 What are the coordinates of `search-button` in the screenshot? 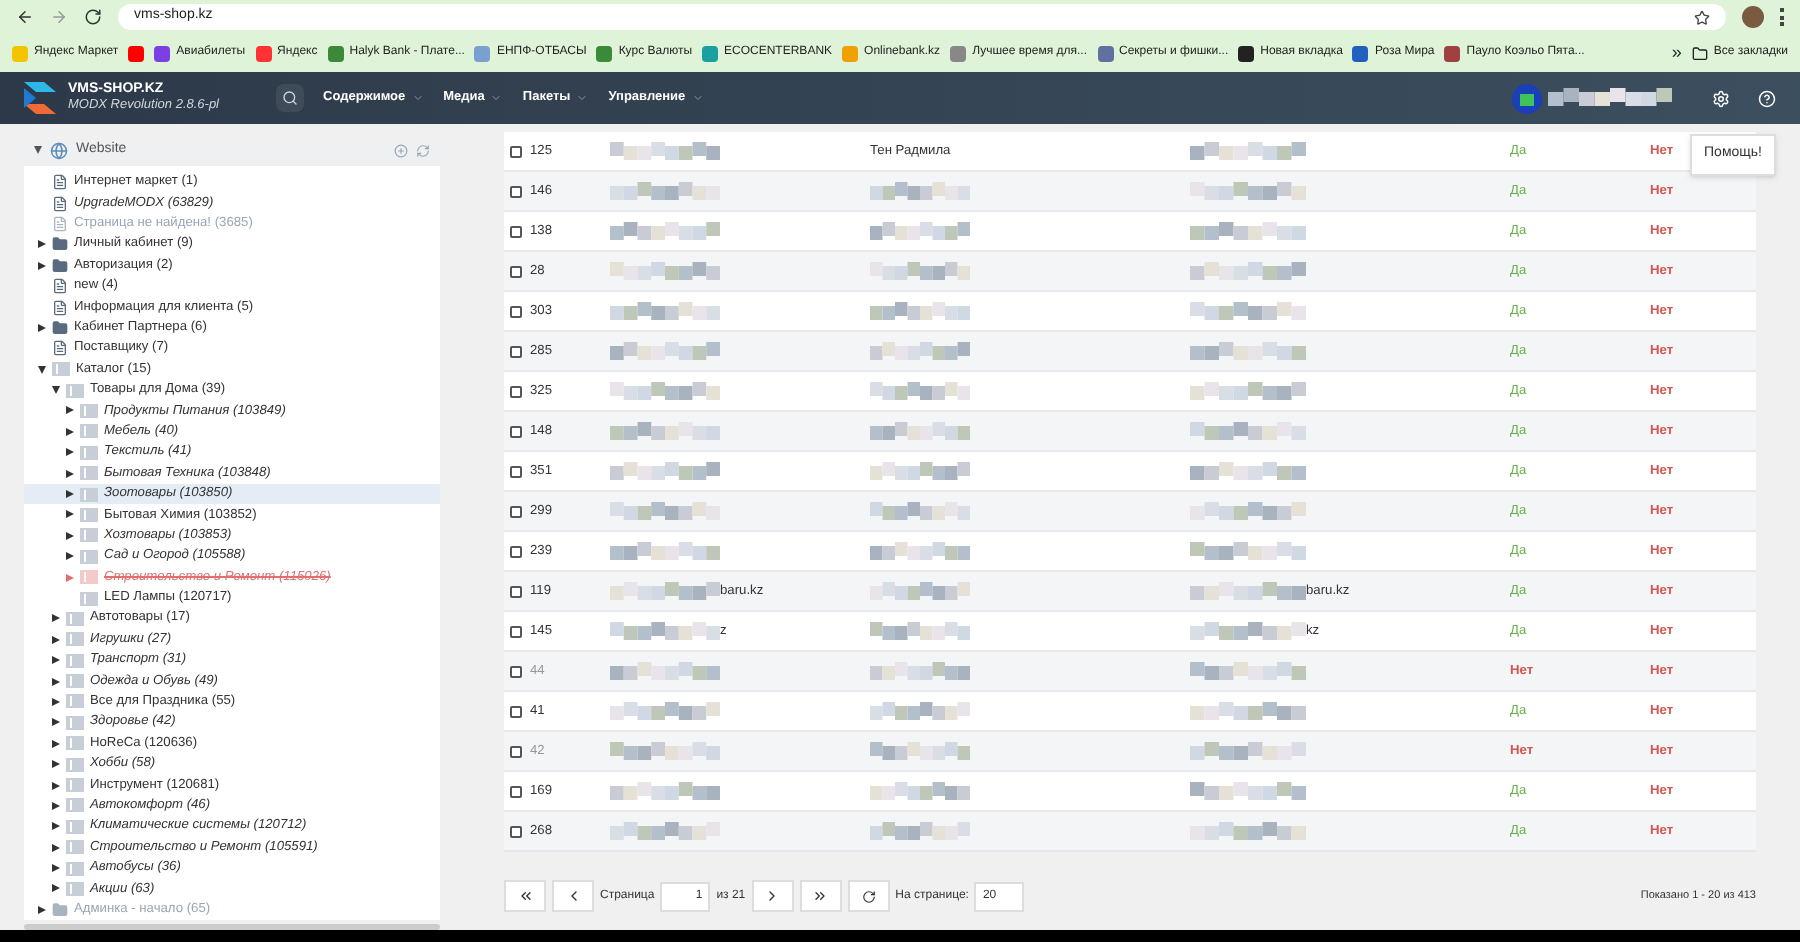 It's located at (289, 98).